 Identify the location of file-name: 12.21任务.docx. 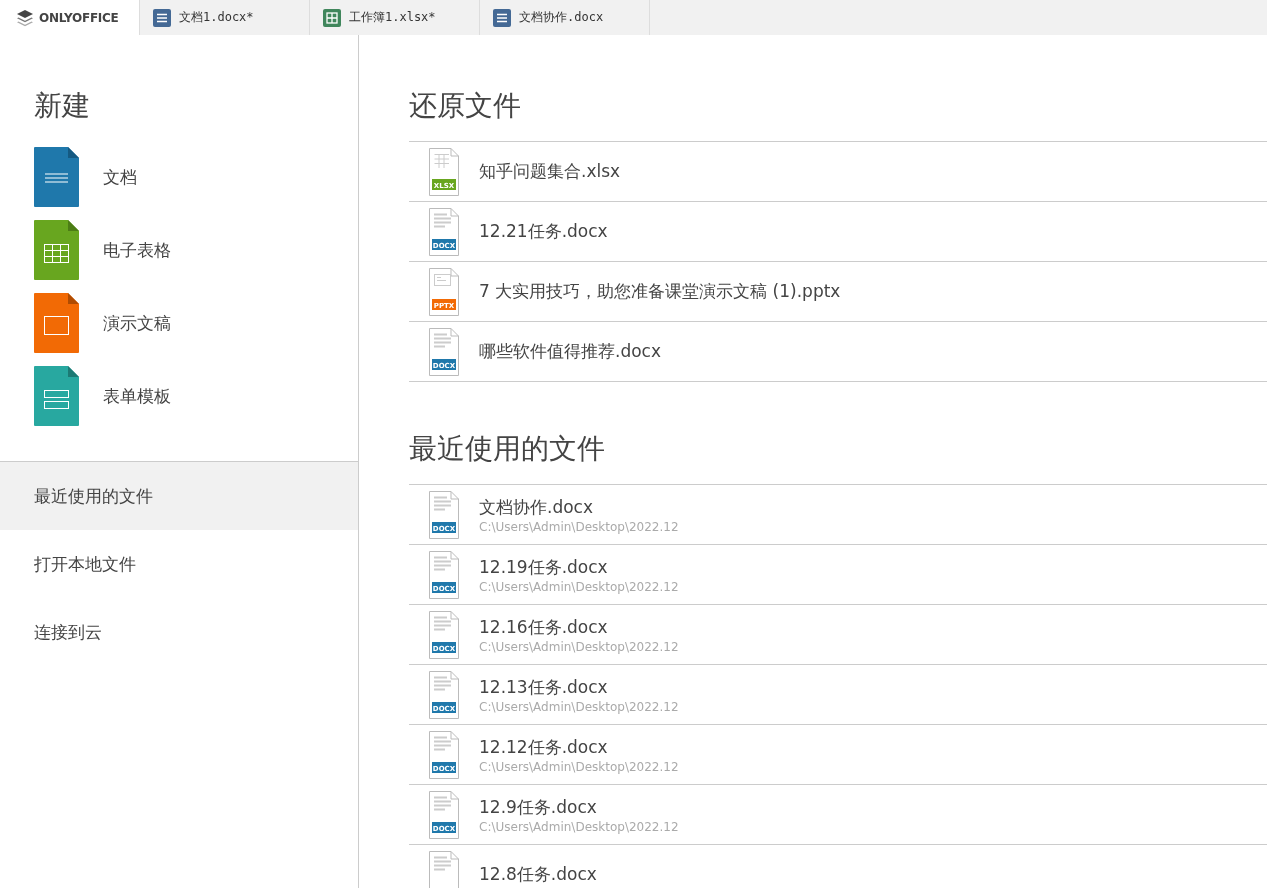
(543, 231).